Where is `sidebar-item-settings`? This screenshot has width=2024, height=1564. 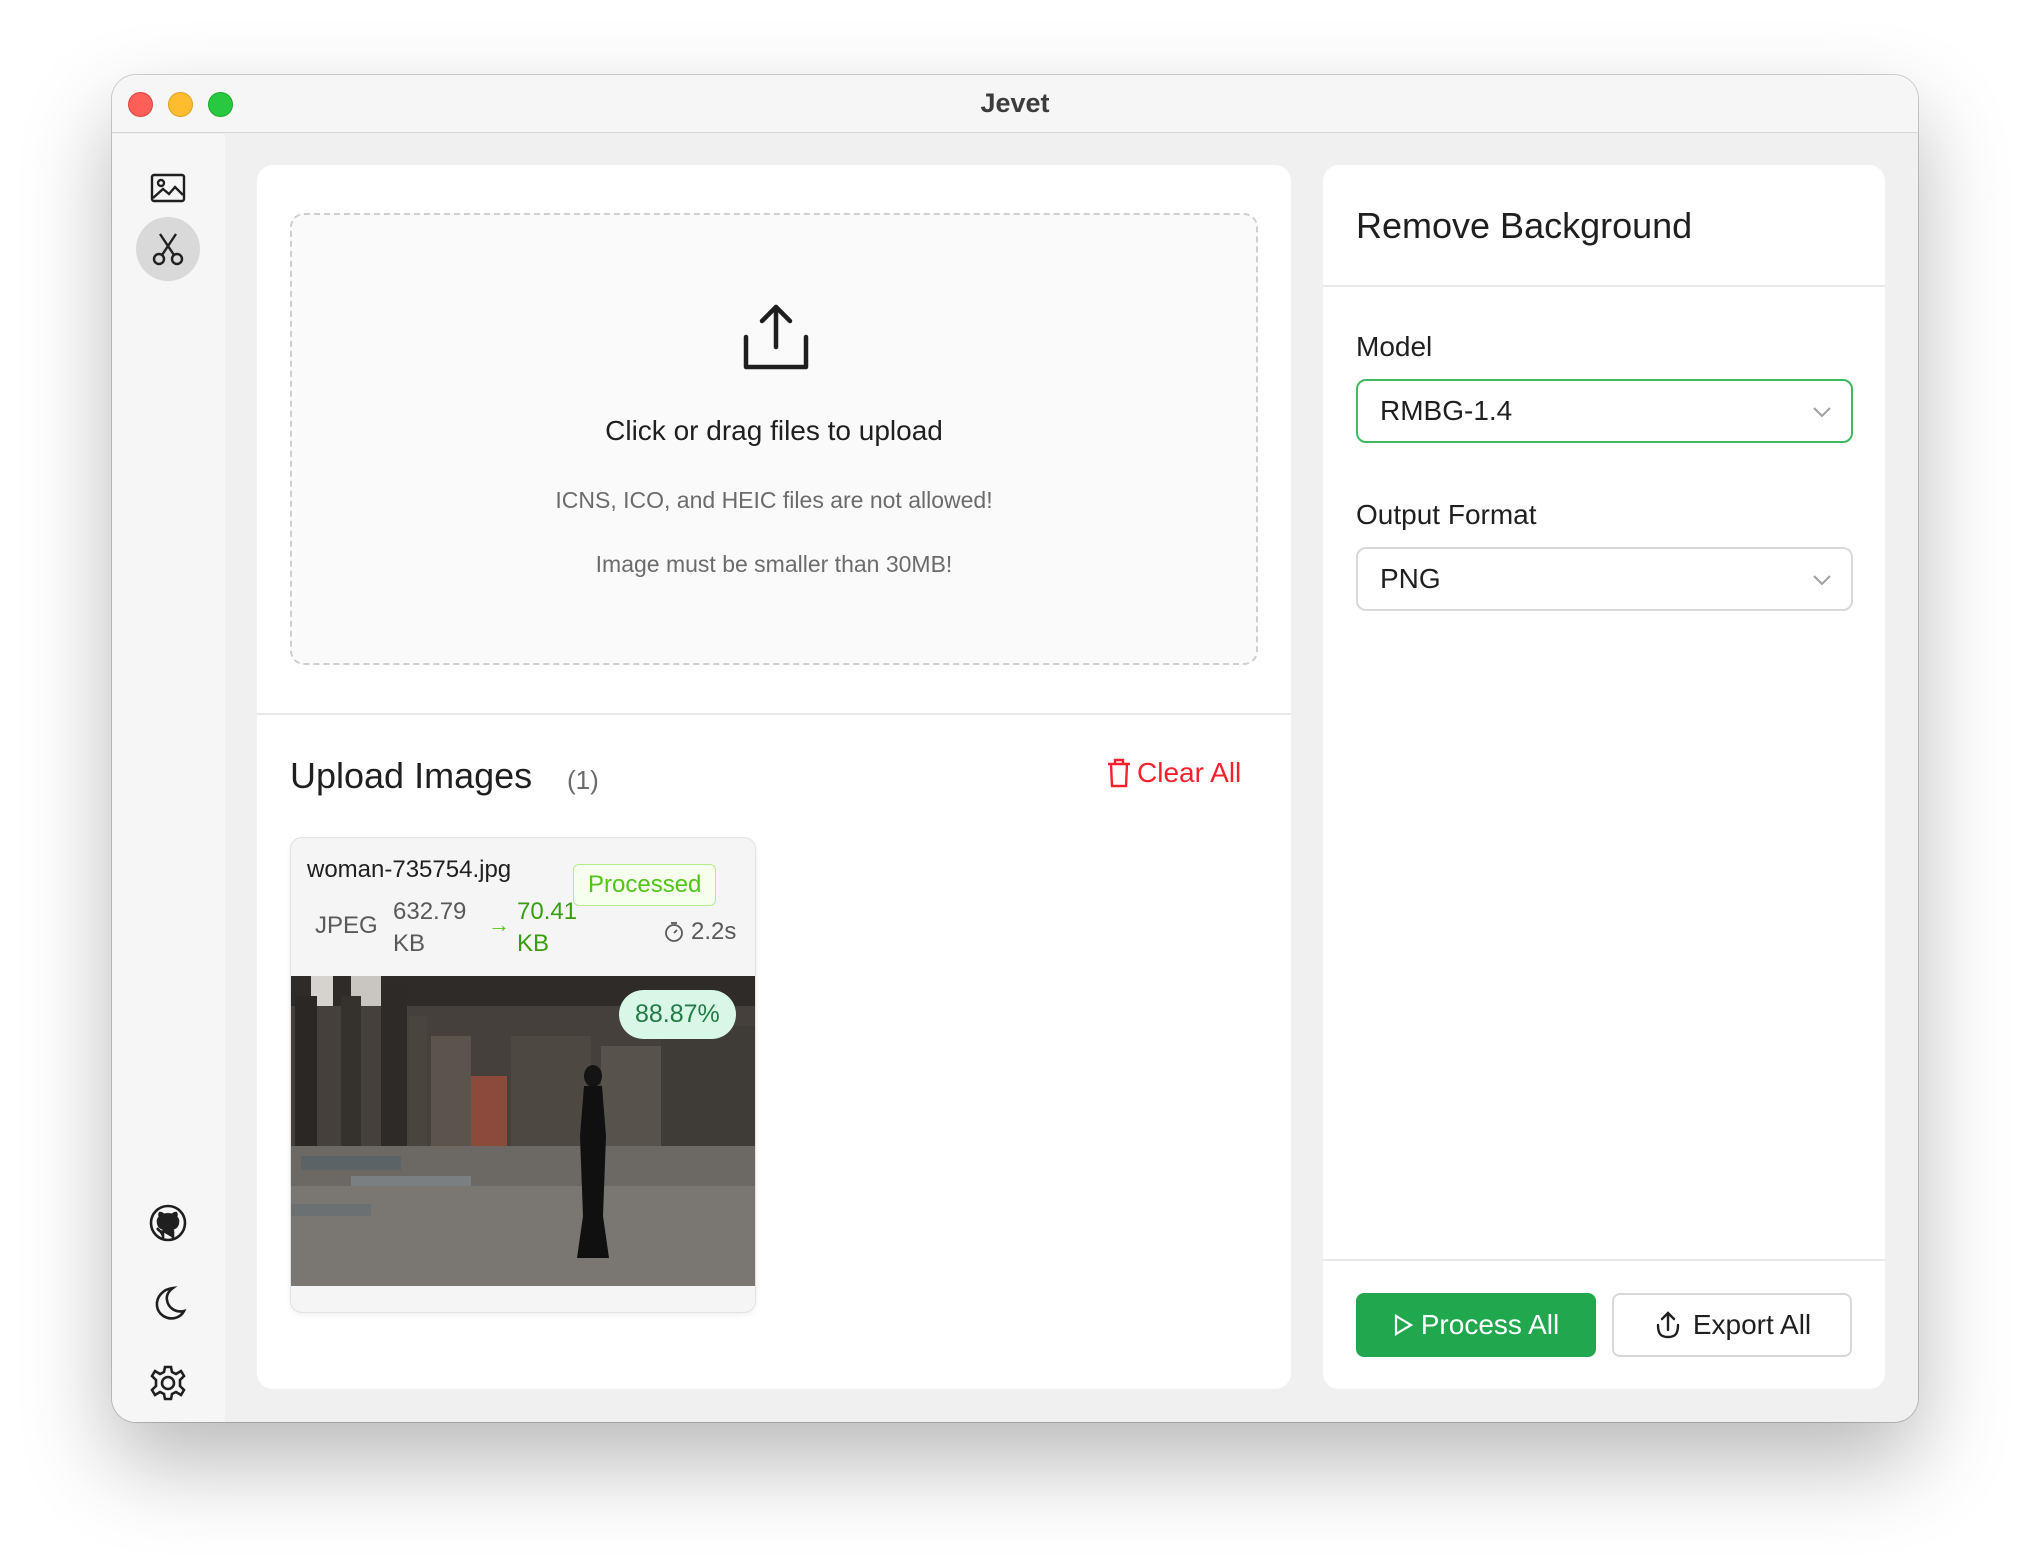 sidebar-item-settings is located at coordinates (168, 1383).